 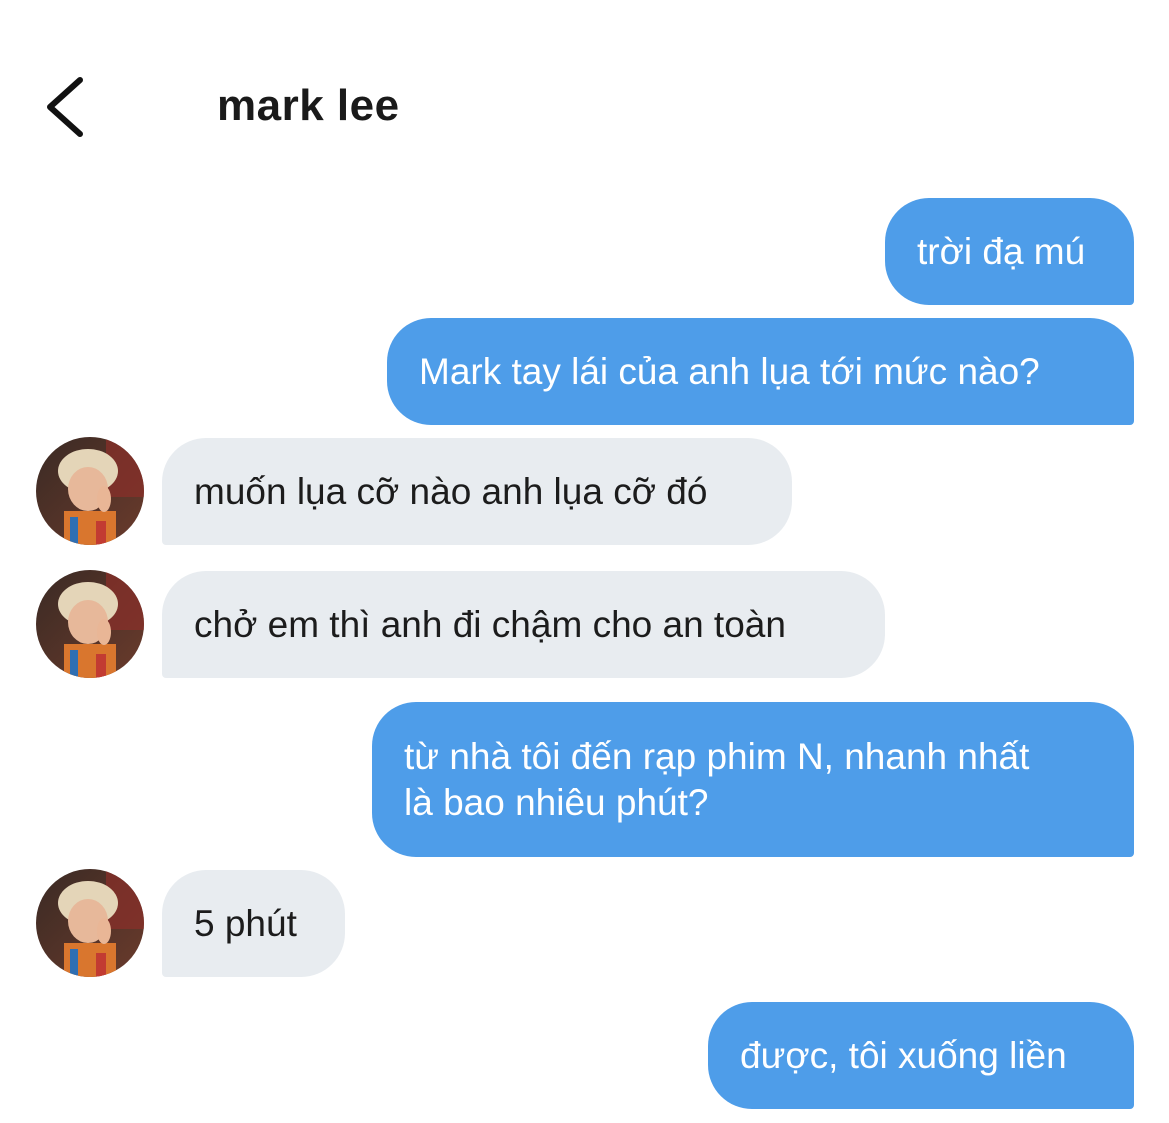 I want to click on message-text: trời đạ mú, so click(x=1001, y=251).